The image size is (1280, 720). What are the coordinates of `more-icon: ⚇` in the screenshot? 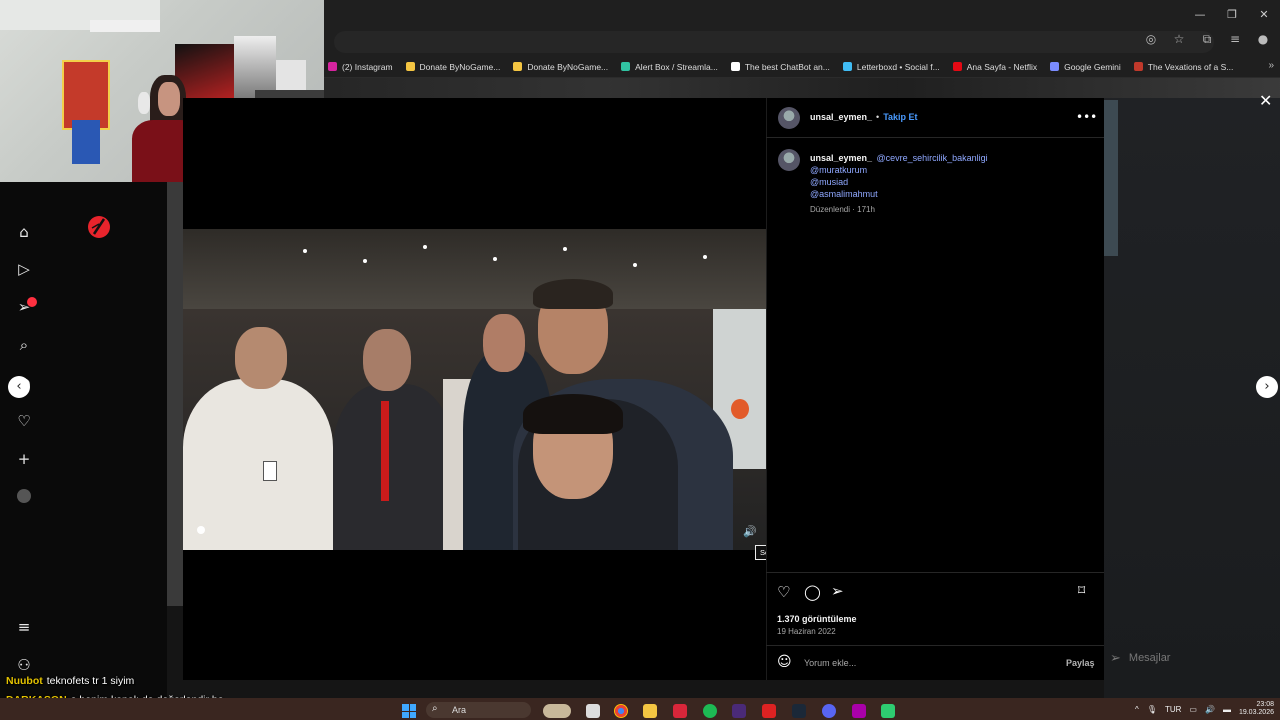 It's located at (24, 665).